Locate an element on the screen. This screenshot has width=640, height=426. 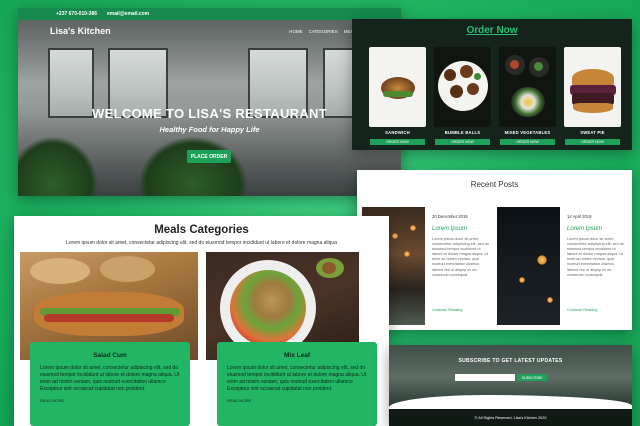
order-item-sweat-pie: SWEAT PIE ORDER NOW is located at coordinates (592, 96).